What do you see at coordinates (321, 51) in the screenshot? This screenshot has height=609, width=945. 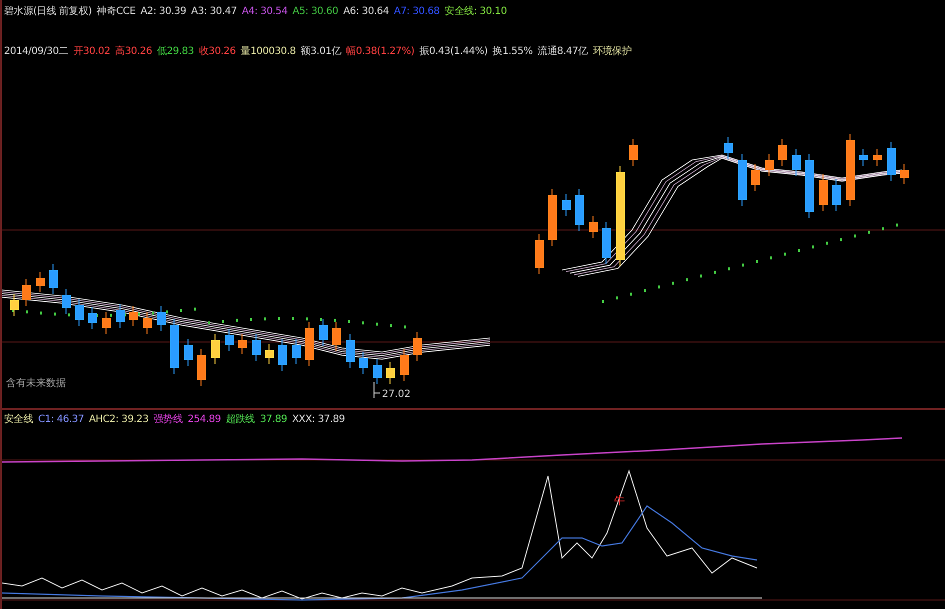 I see `indicator-value: 额3.01亿` at bounding box center [321, 51].